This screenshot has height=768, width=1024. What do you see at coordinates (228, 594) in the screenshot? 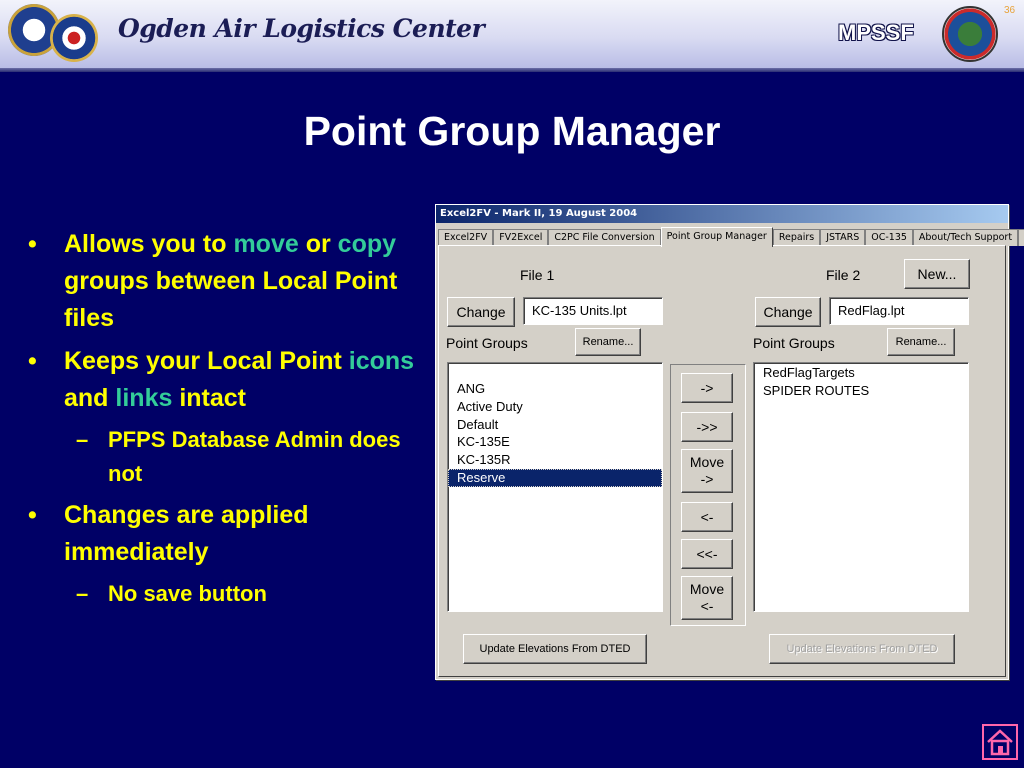
I see `sub-bullet-item: – No save button` at bounding box center [228, 594].